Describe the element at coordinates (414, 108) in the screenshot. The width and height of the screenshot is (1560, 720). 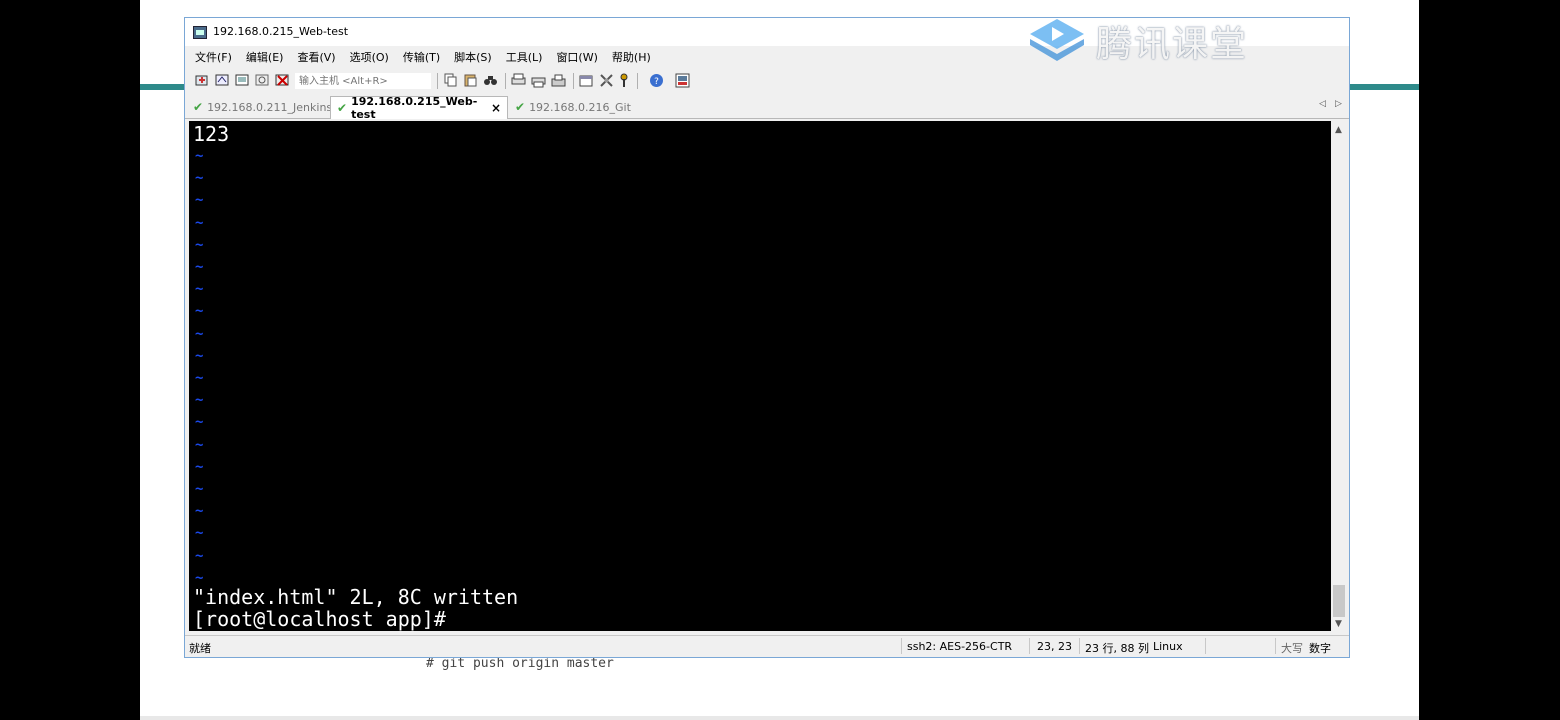
I see `tab-label: 192.168.0.215_Web-test` at that location.